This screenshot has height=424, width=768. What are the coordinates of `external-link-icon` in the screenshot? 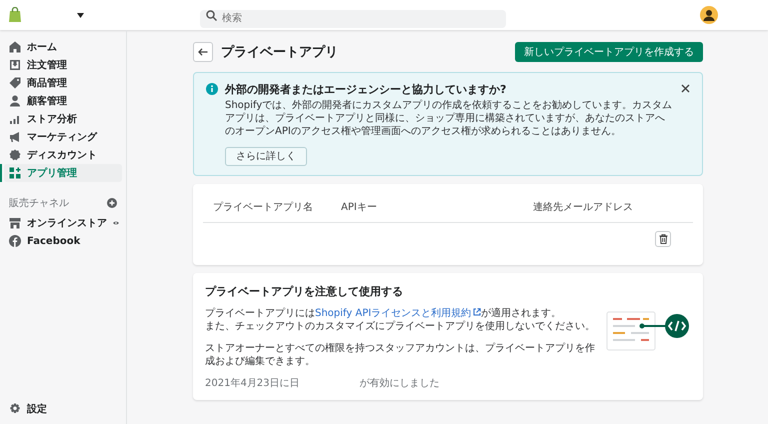 It's located at (477, 312).